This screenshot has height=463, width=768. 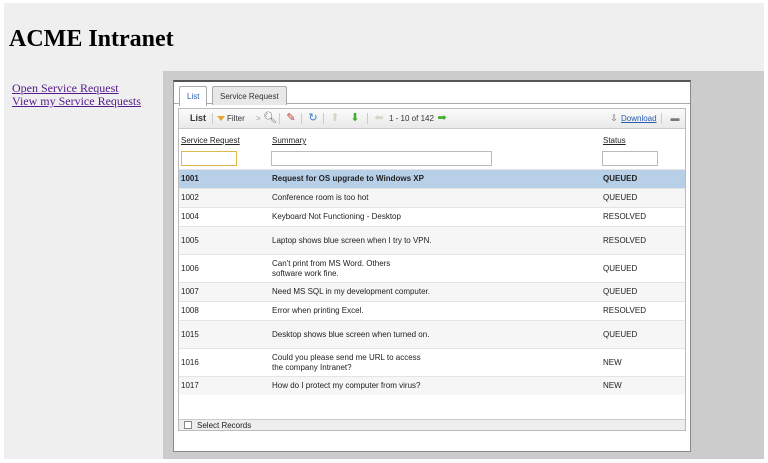 What do you see at coordinates (190, 216) in the screenshot?
I see `cell-id: 1004` at bounding box center [190, 216].